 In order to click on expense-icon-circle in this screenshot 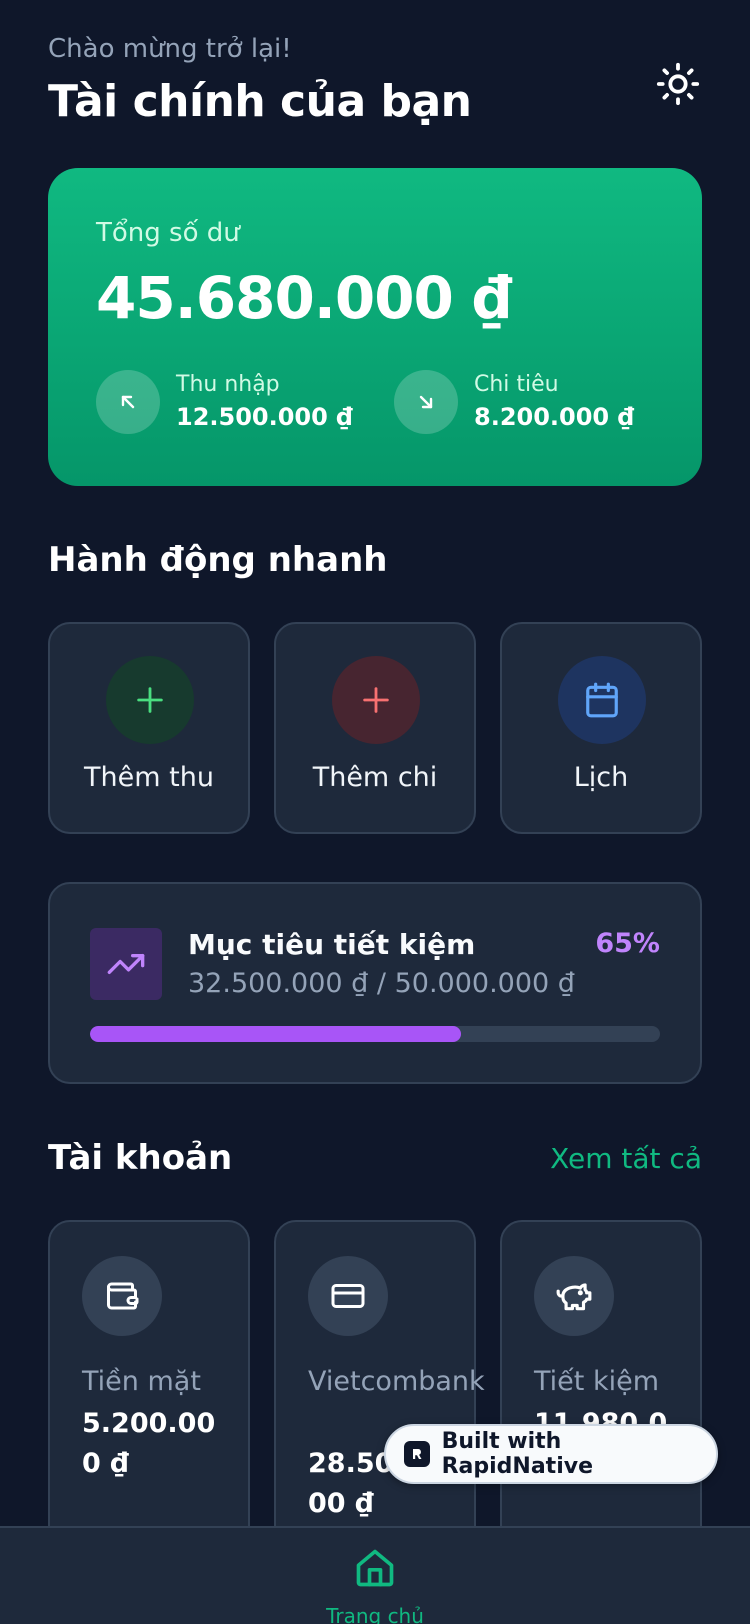, I will do `click(426, 402)`.